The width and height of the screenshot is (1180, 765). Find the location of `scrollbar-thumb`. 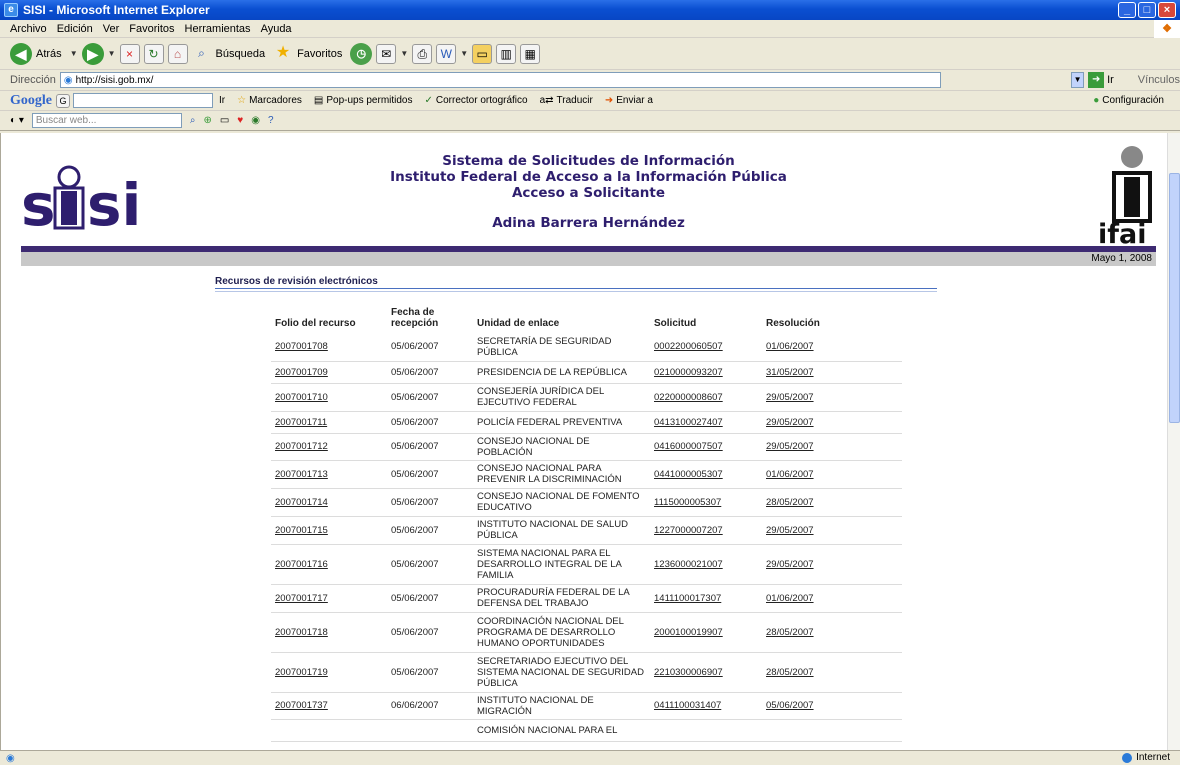

scrollbar-thumb is located at coordinates (1174, 298).